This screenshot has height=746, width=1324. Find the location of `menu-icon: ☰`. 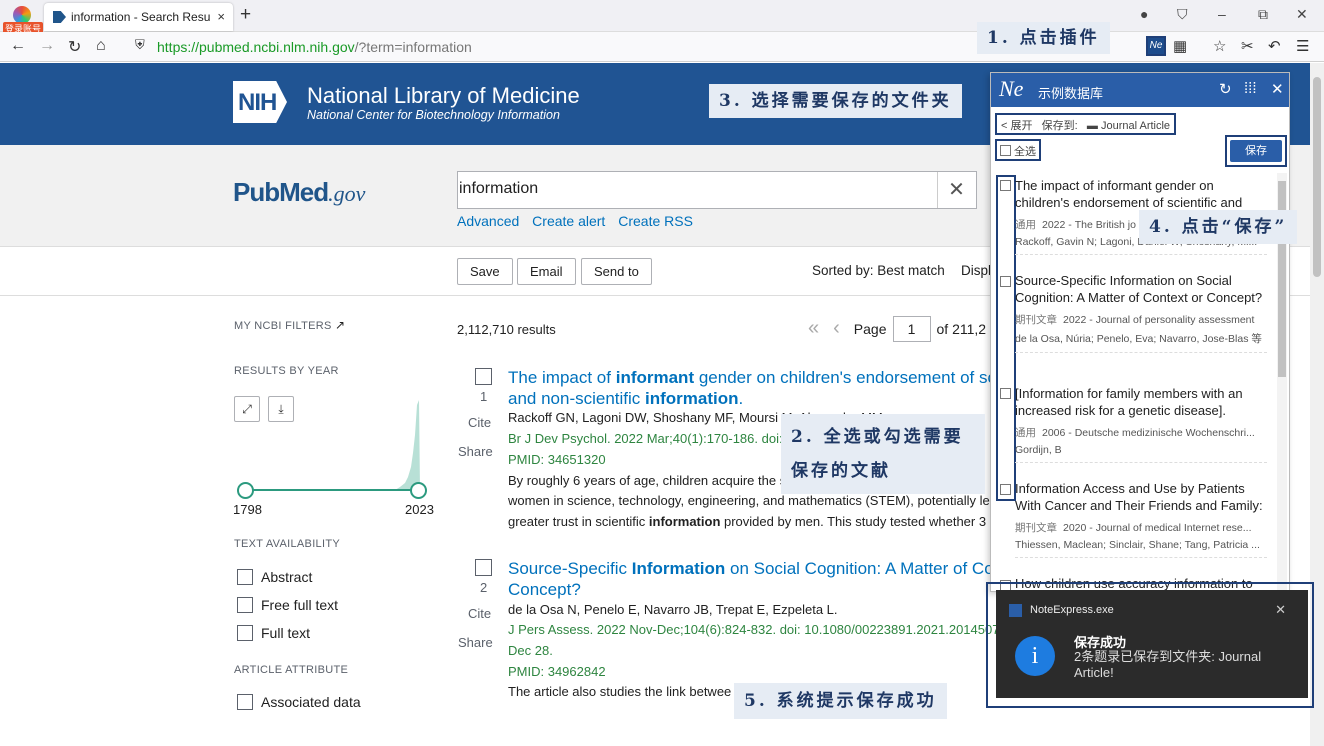

menu-icon: ☰ is located at coordinates (1302, 46).